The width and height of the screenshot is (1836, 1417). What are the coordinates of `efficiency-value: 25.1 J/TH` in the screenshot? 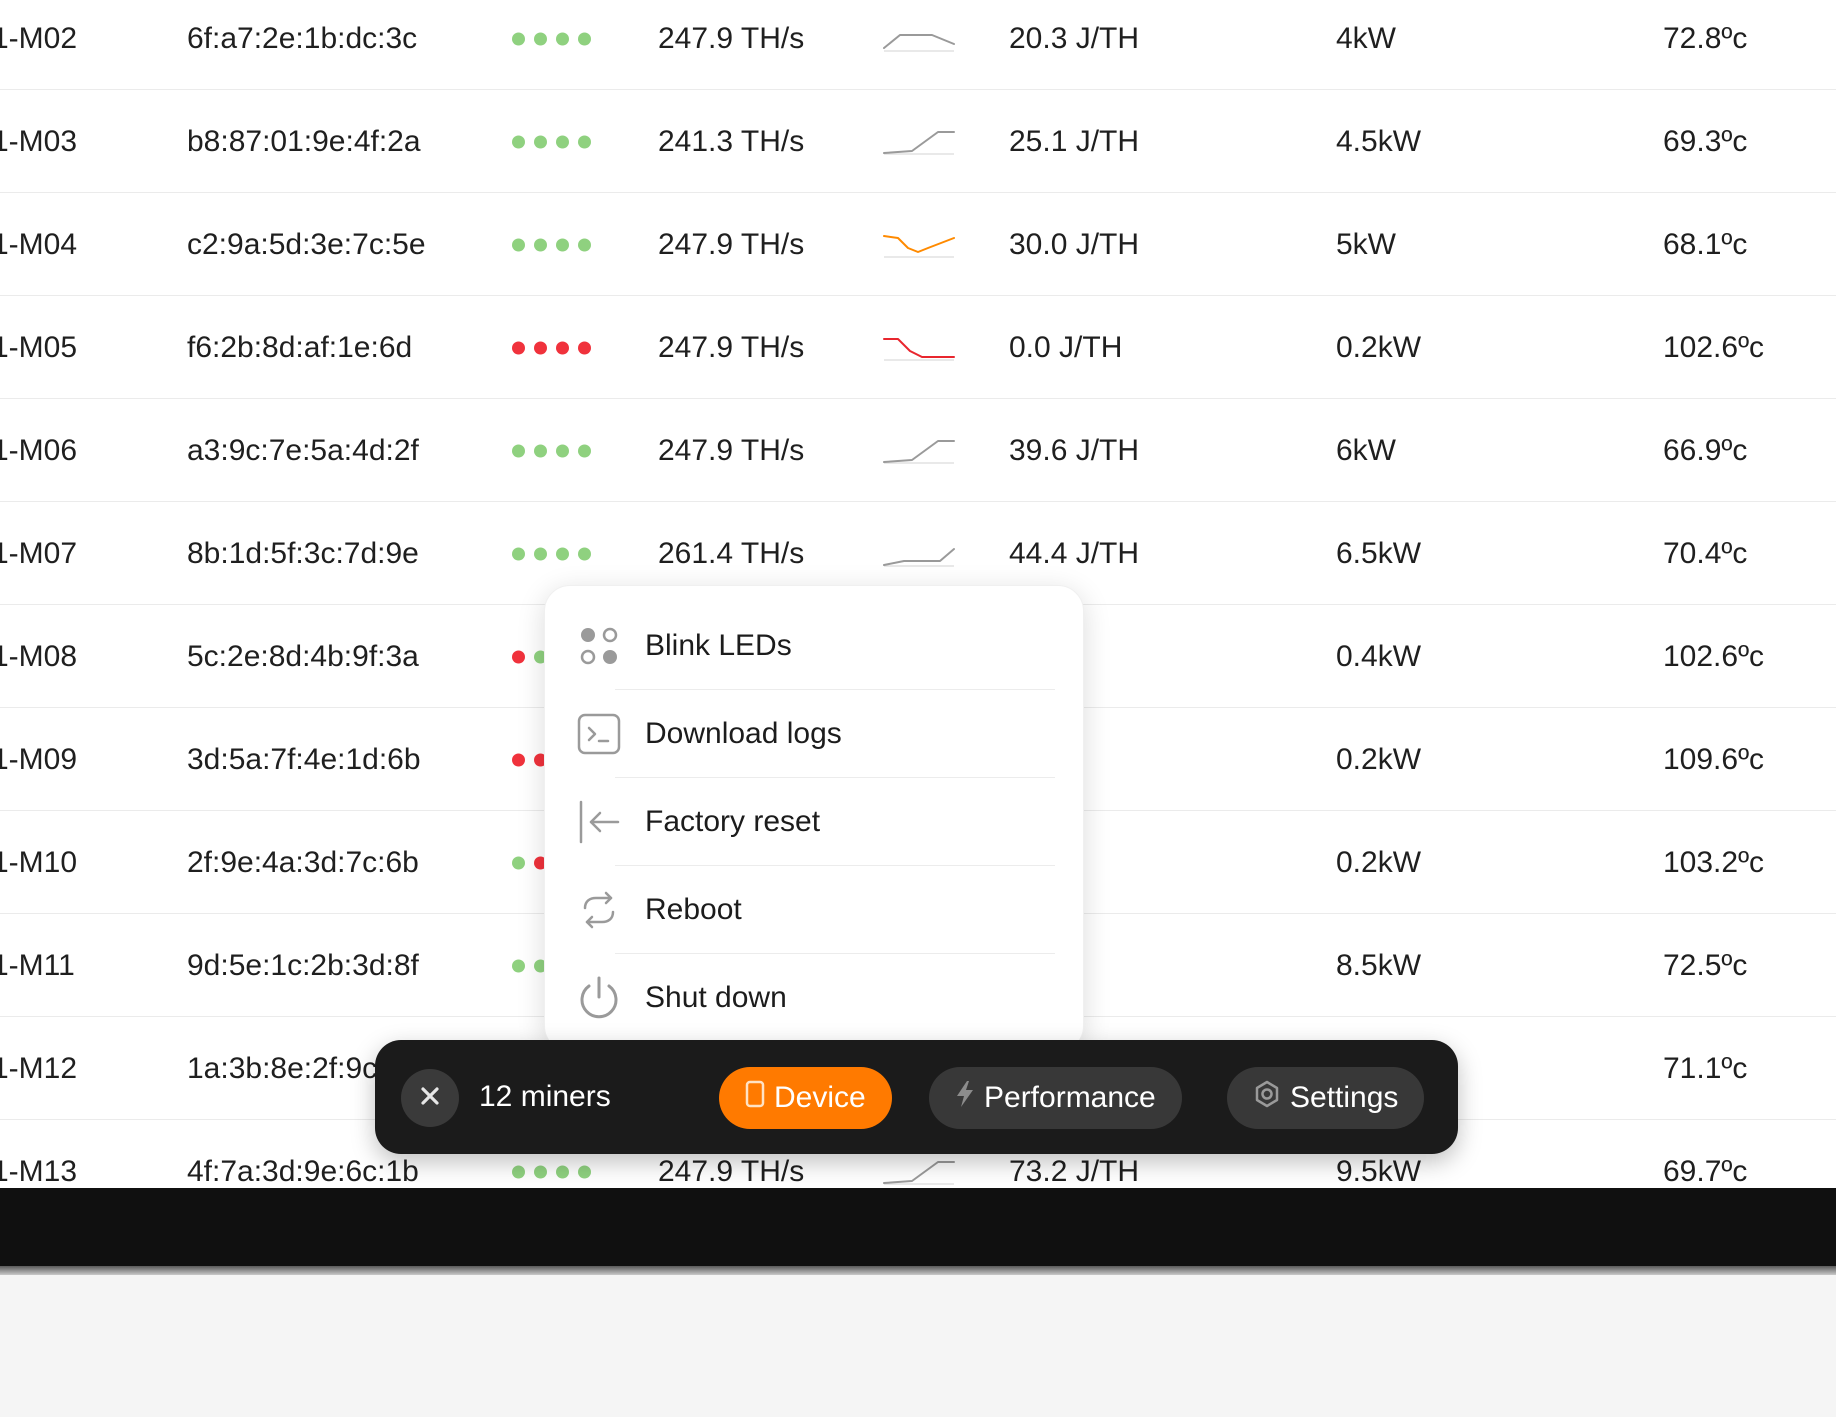 It's located at (1074, 141).